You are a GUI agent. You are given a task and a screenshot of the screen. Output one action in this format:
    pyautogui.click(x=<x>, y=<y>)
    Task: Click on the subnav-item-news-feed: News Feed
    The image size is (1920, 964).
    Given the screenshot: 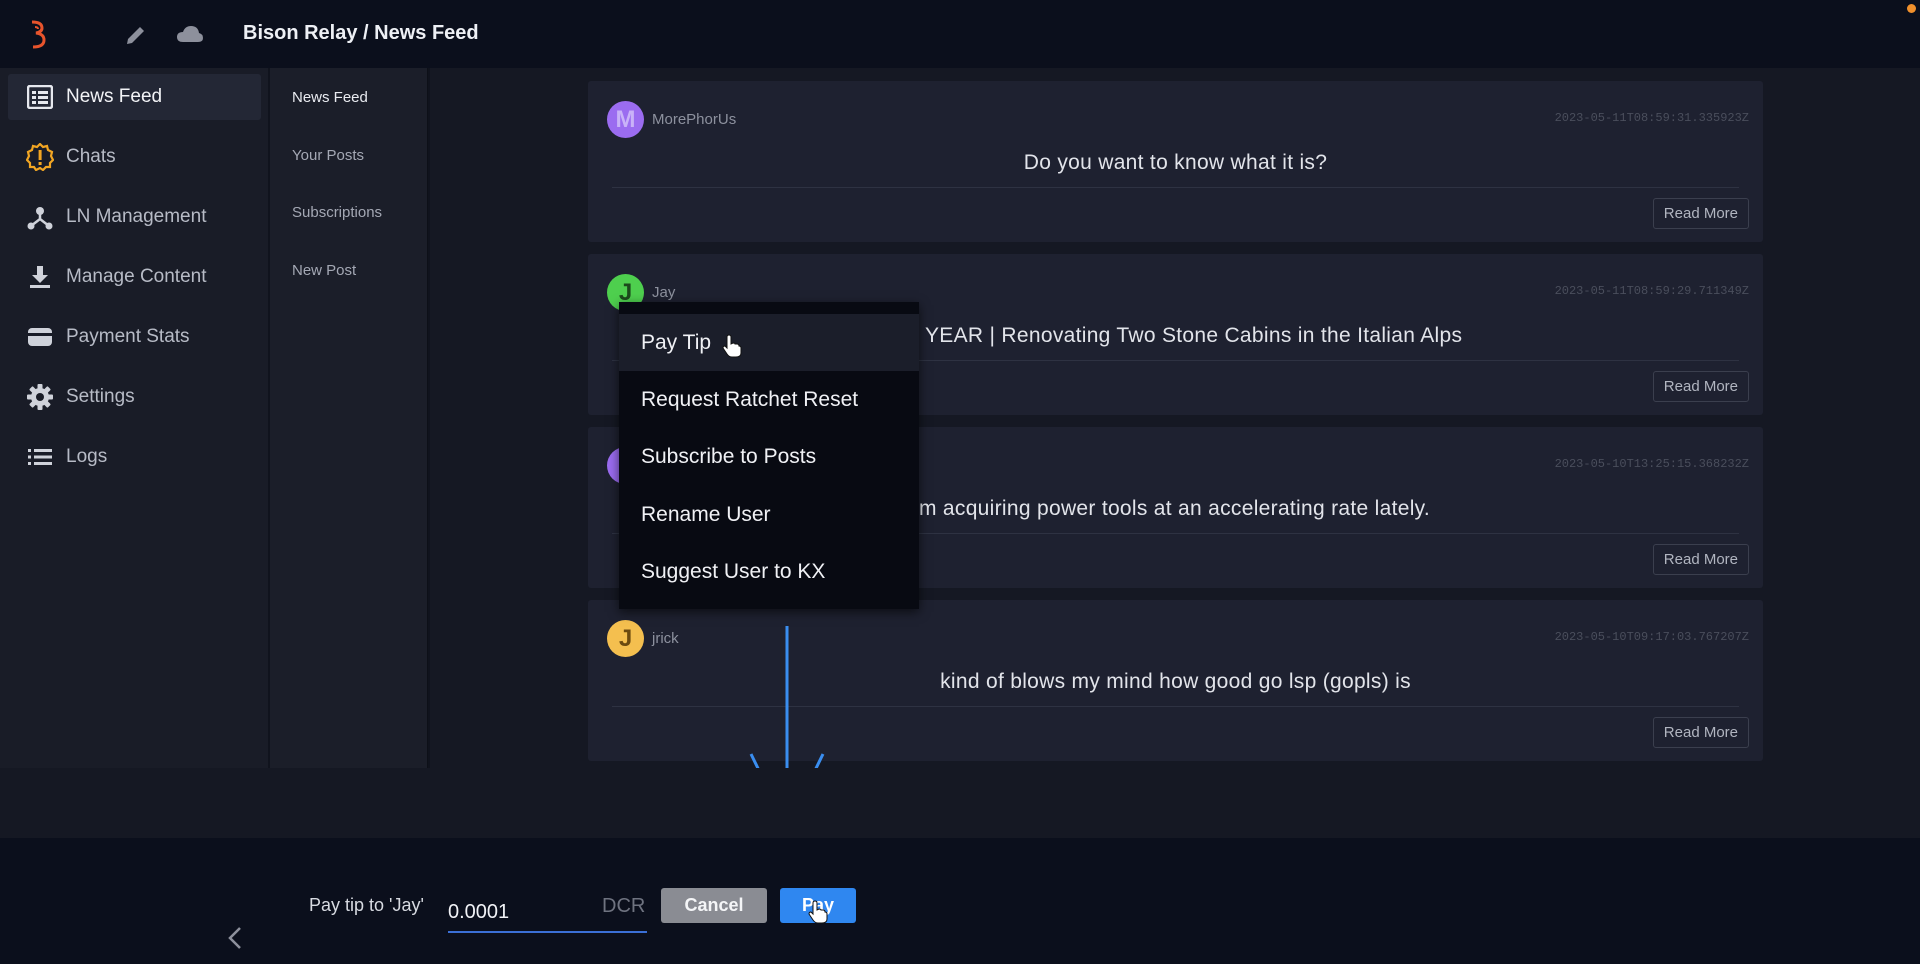 What is the action you would take?
    pyautogui.click(x=330, y=97)
    